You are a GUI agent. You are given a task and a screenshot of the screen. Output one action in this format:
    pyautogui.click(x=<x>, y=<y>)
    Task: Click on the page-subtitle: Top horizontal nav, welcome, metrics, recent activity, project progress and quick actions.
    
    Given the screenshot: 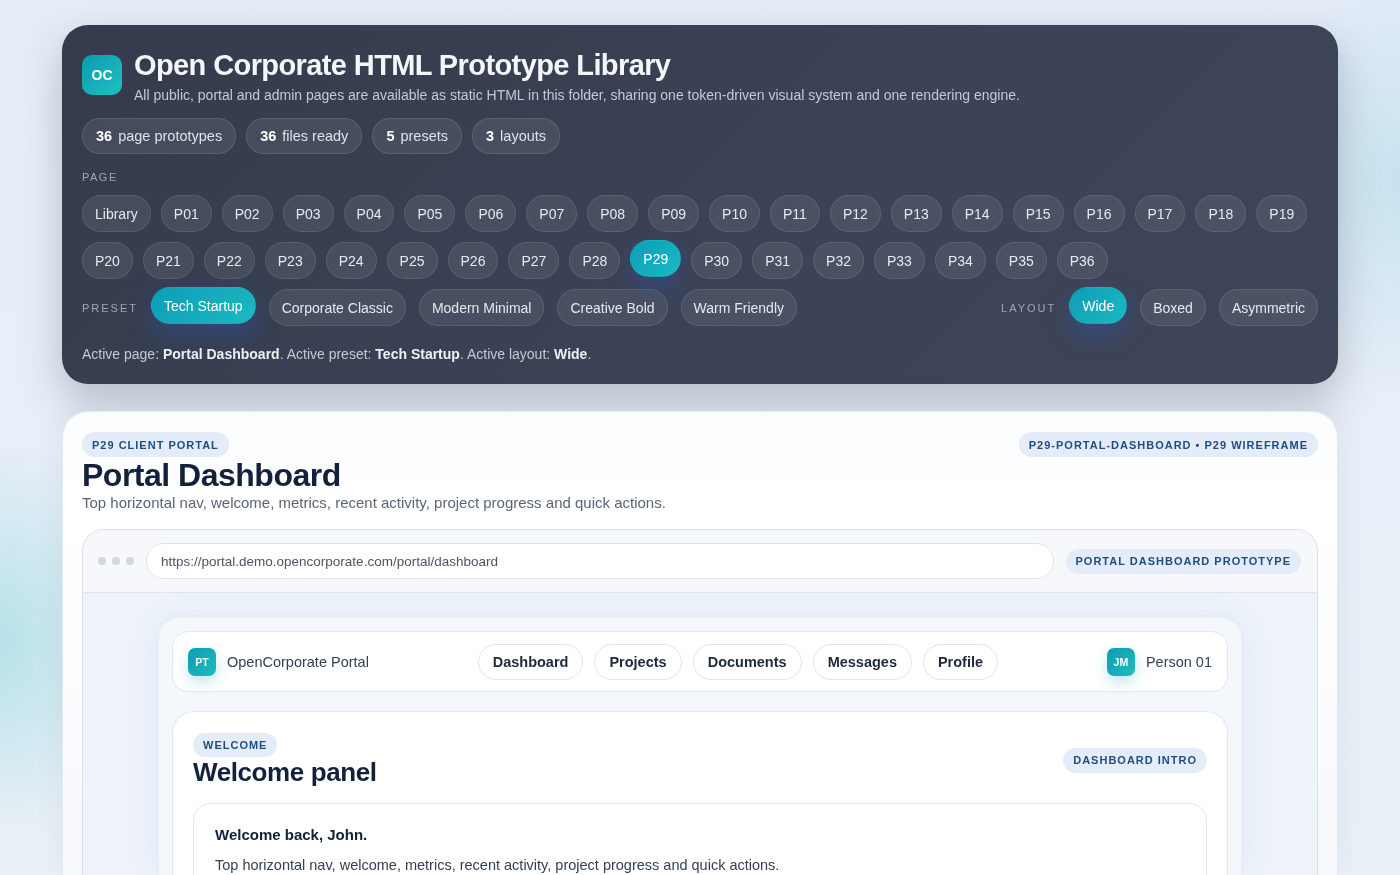 What is the action you would take?
    pyautogui.click(x=374, y=503)
    